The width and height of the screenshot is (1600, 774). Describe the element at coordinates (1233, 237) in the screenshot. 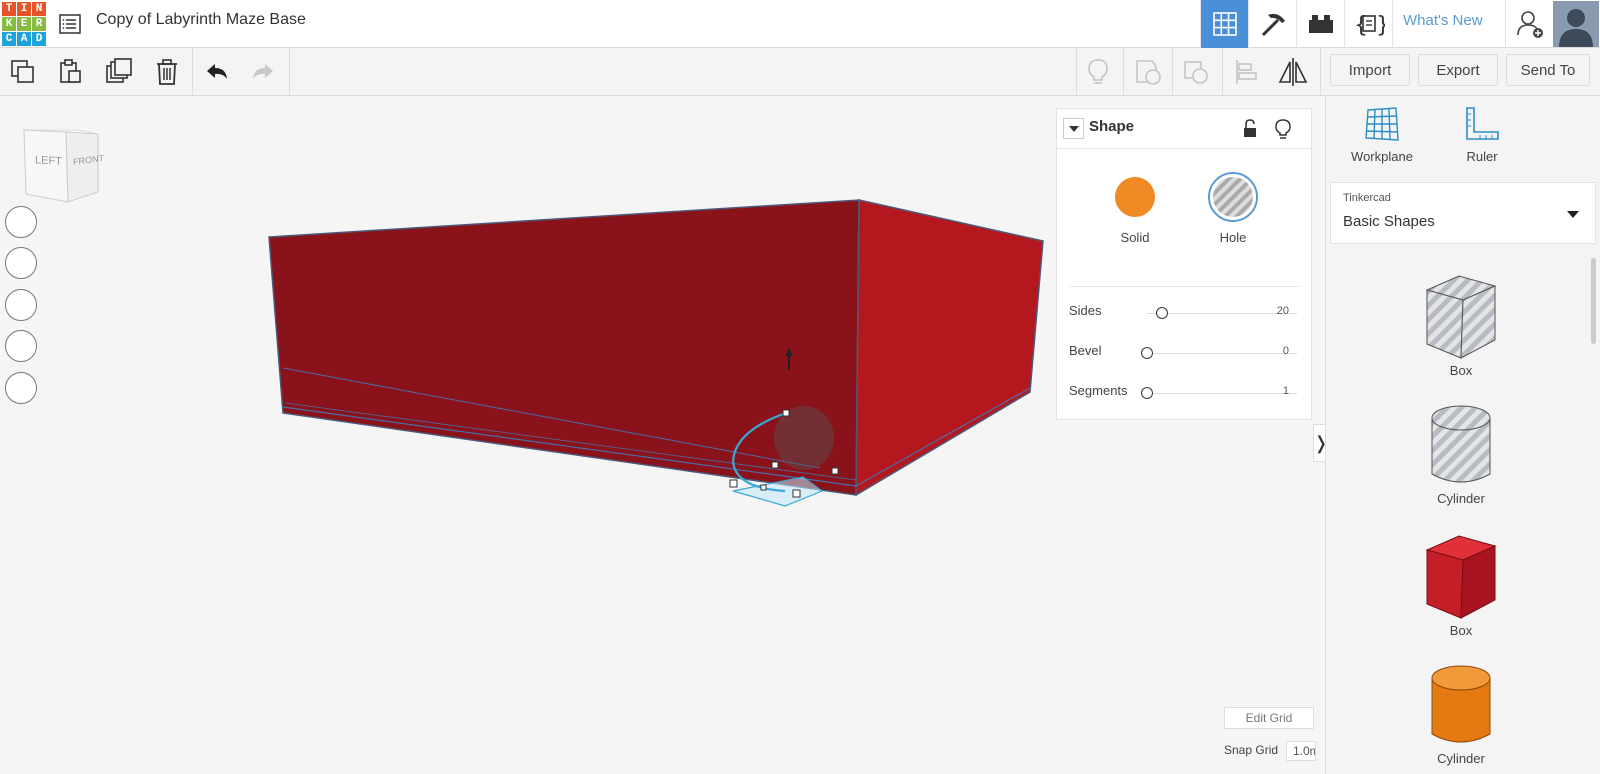

I see `hole-label: Hole` at that location.